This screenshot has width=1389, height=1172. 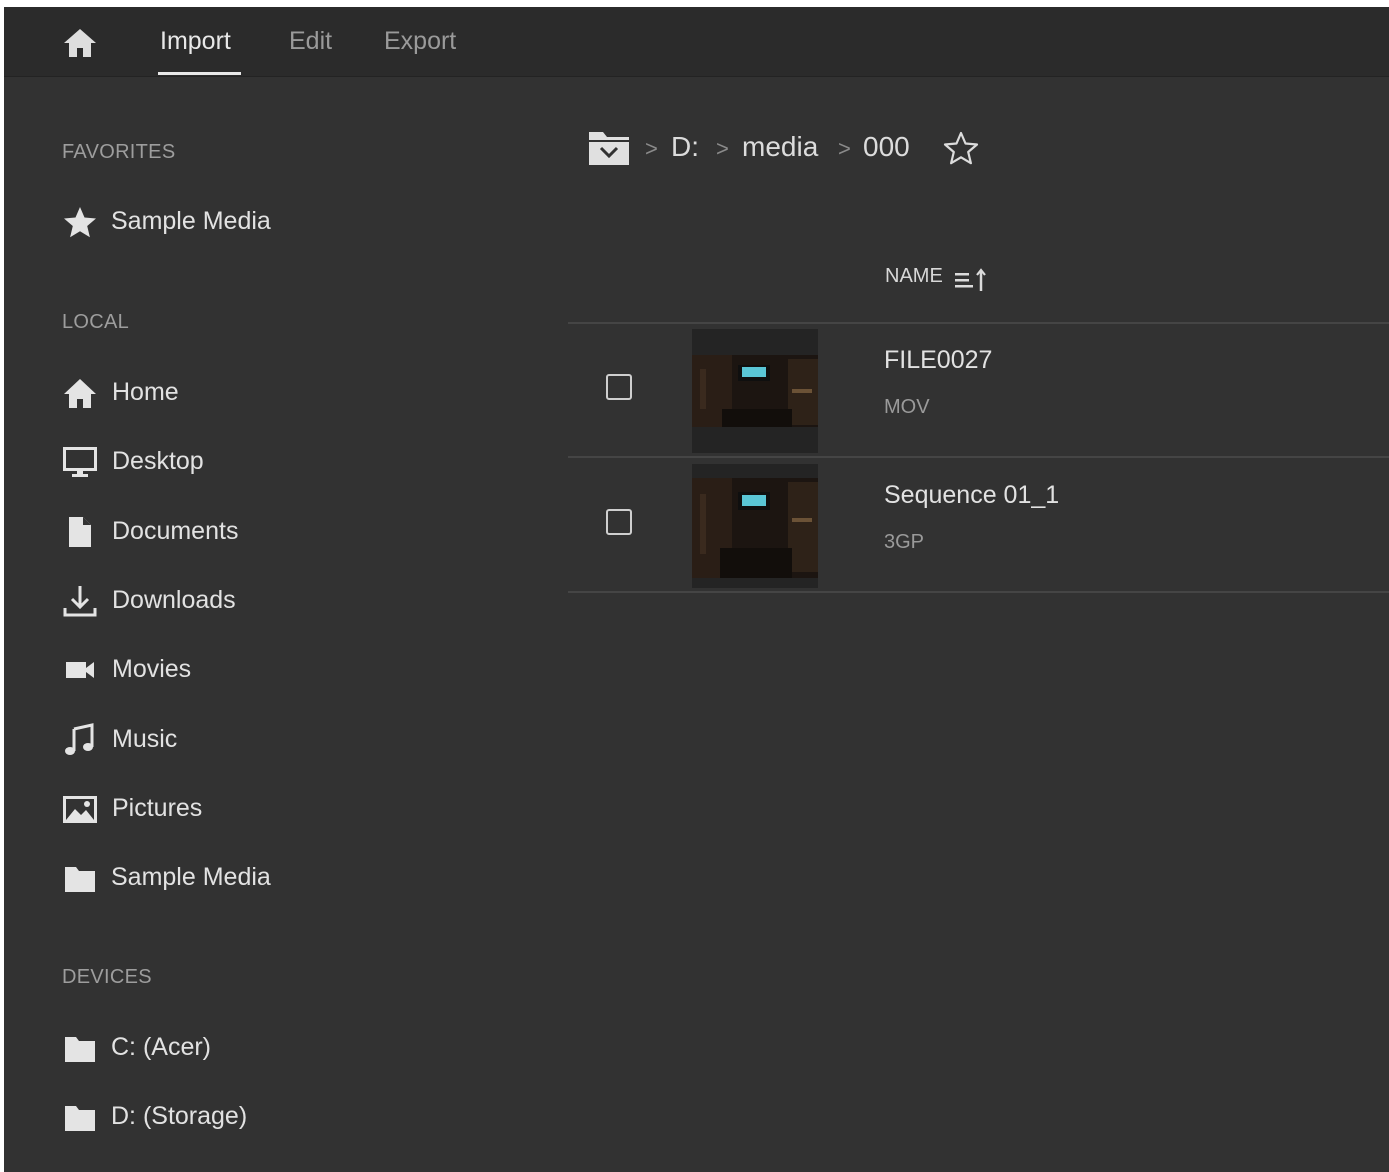 What do you see at coordinates (904, 542) in the screenshot?
I see `file-type: 3GP` at bounding box center [904, 542].